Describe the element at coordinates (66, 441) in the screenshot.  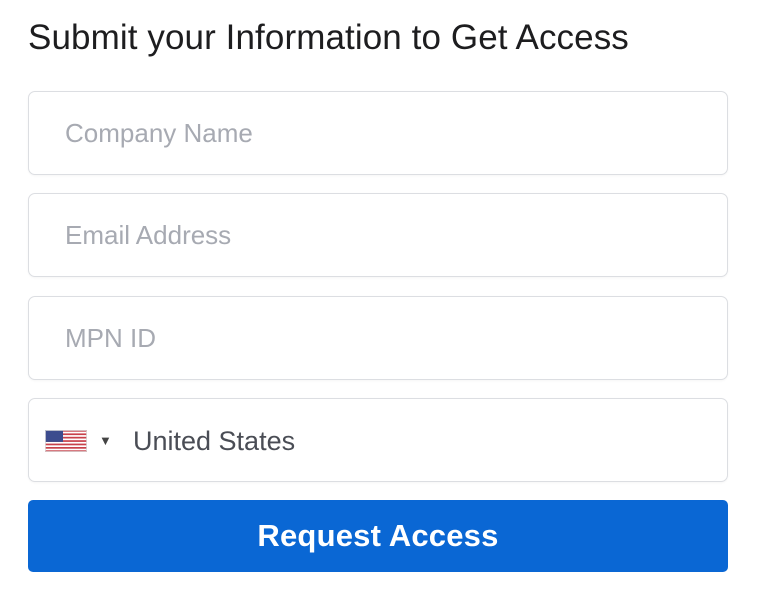
I see `us-flag-icon` at that location.